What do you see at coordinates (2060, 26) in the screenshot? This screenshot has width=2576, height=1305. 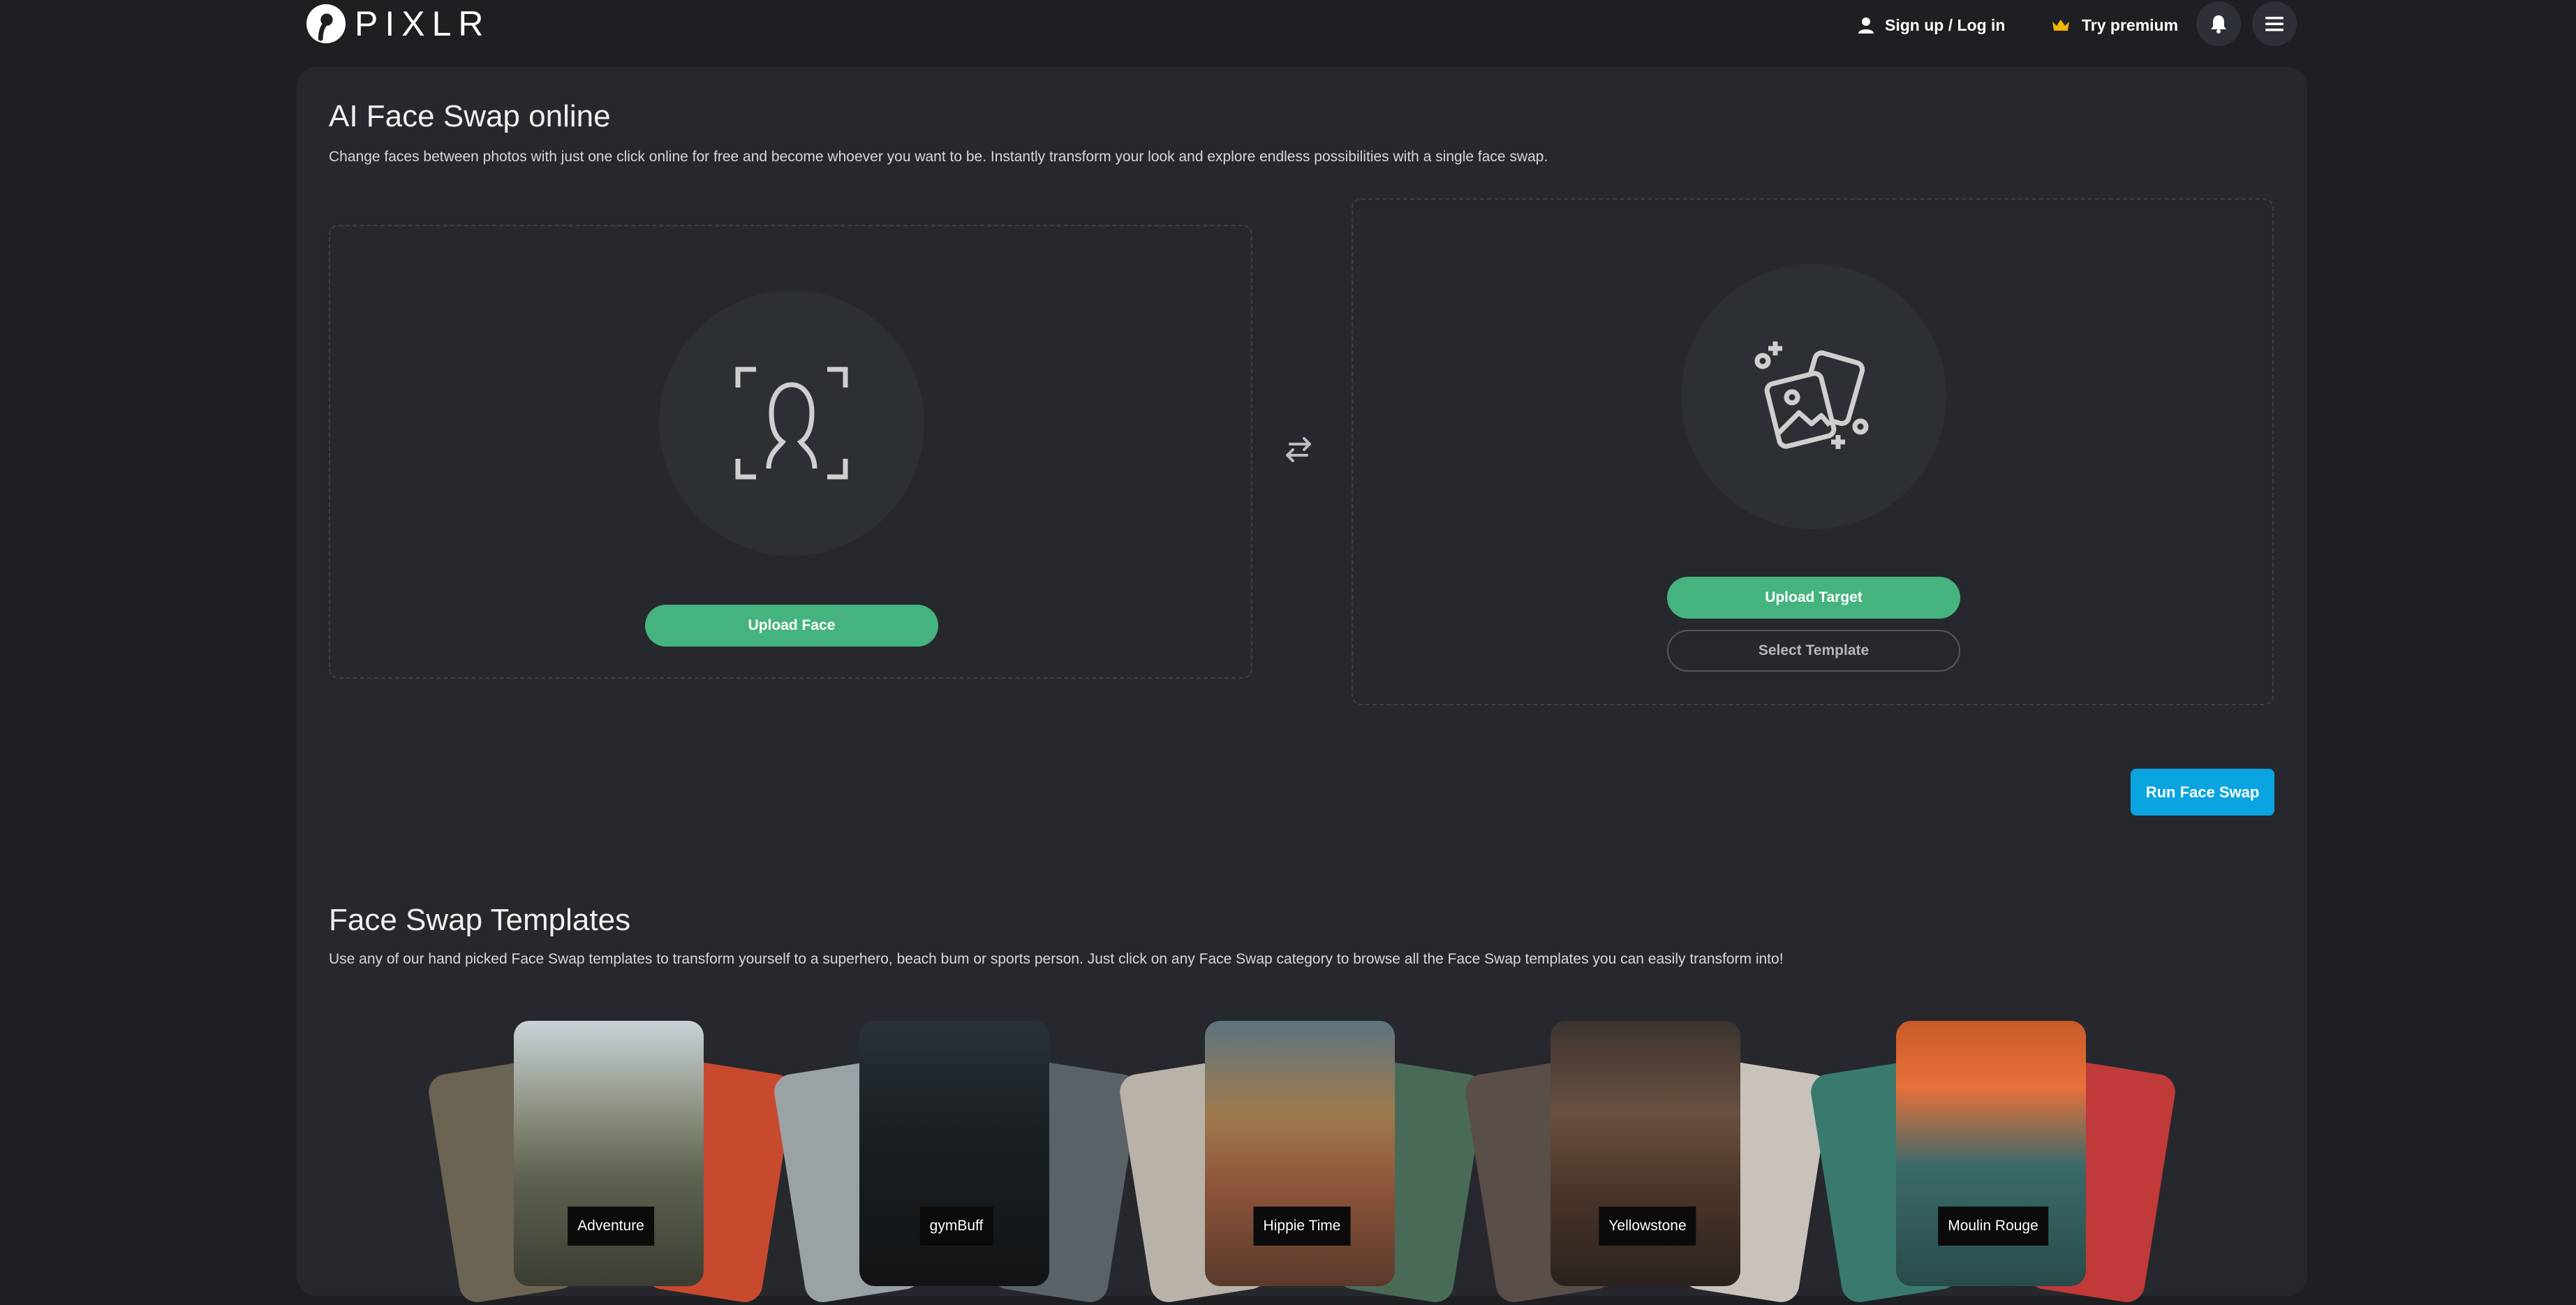 I see `crown-icon` at bounding box center [2060, 26].